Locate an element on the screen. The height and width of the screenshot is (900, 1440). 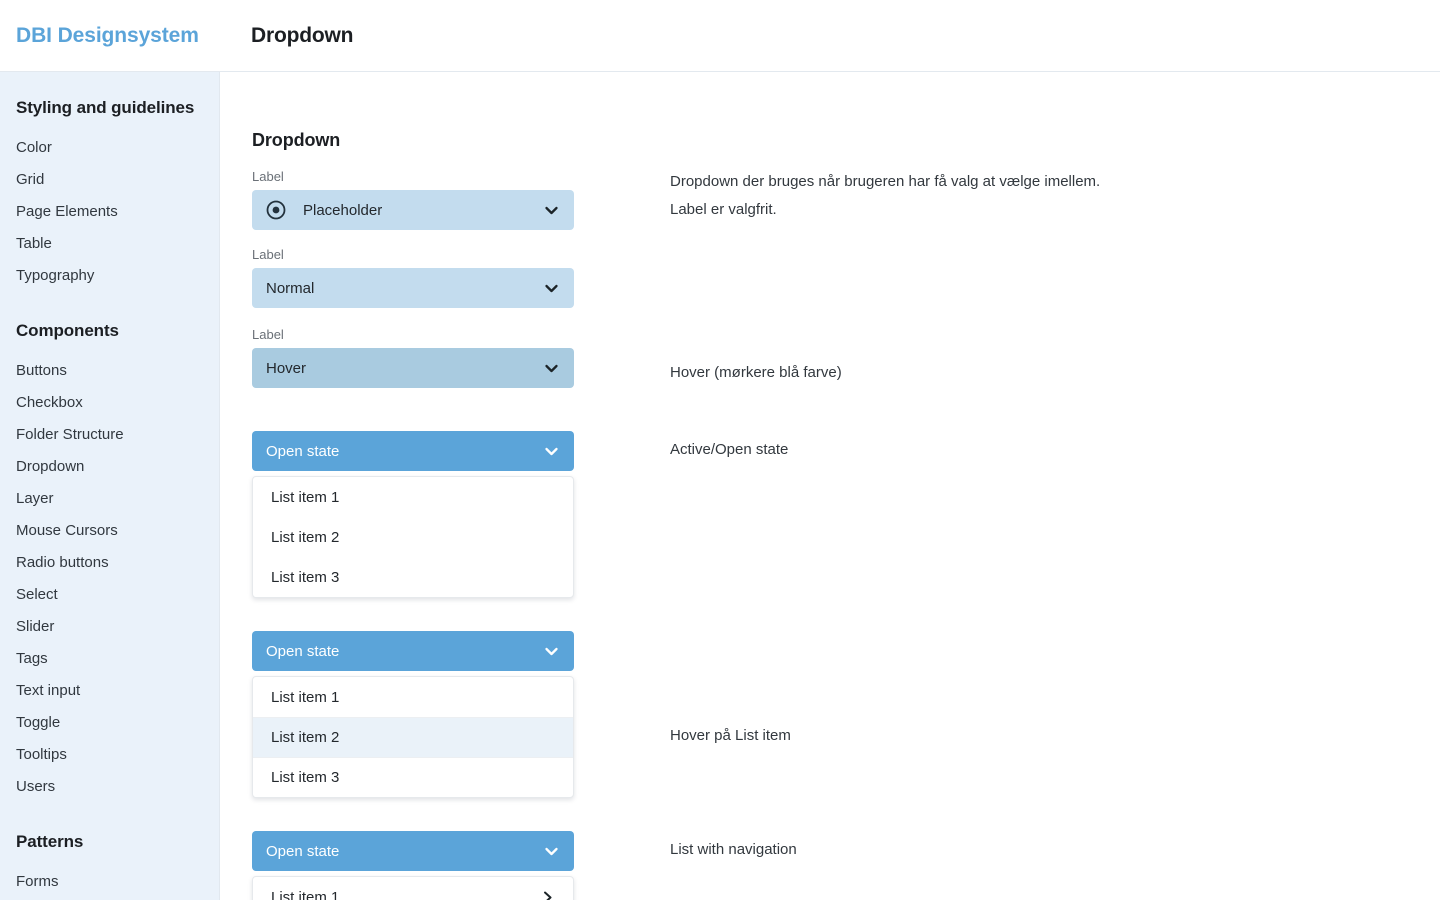
dropdown-menu-1: List item 1 List item 2 List item 3 is located at coordinates (413, 537).